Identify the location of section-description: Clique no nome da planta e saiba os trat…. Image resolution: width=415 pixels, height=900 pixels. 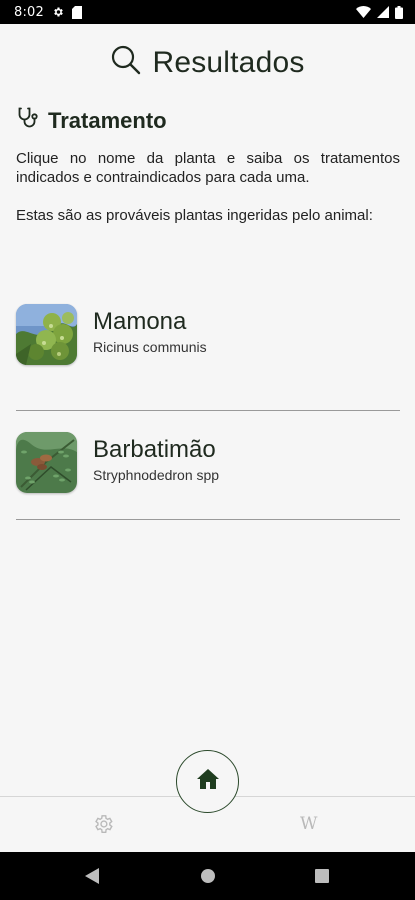
(208, 168).